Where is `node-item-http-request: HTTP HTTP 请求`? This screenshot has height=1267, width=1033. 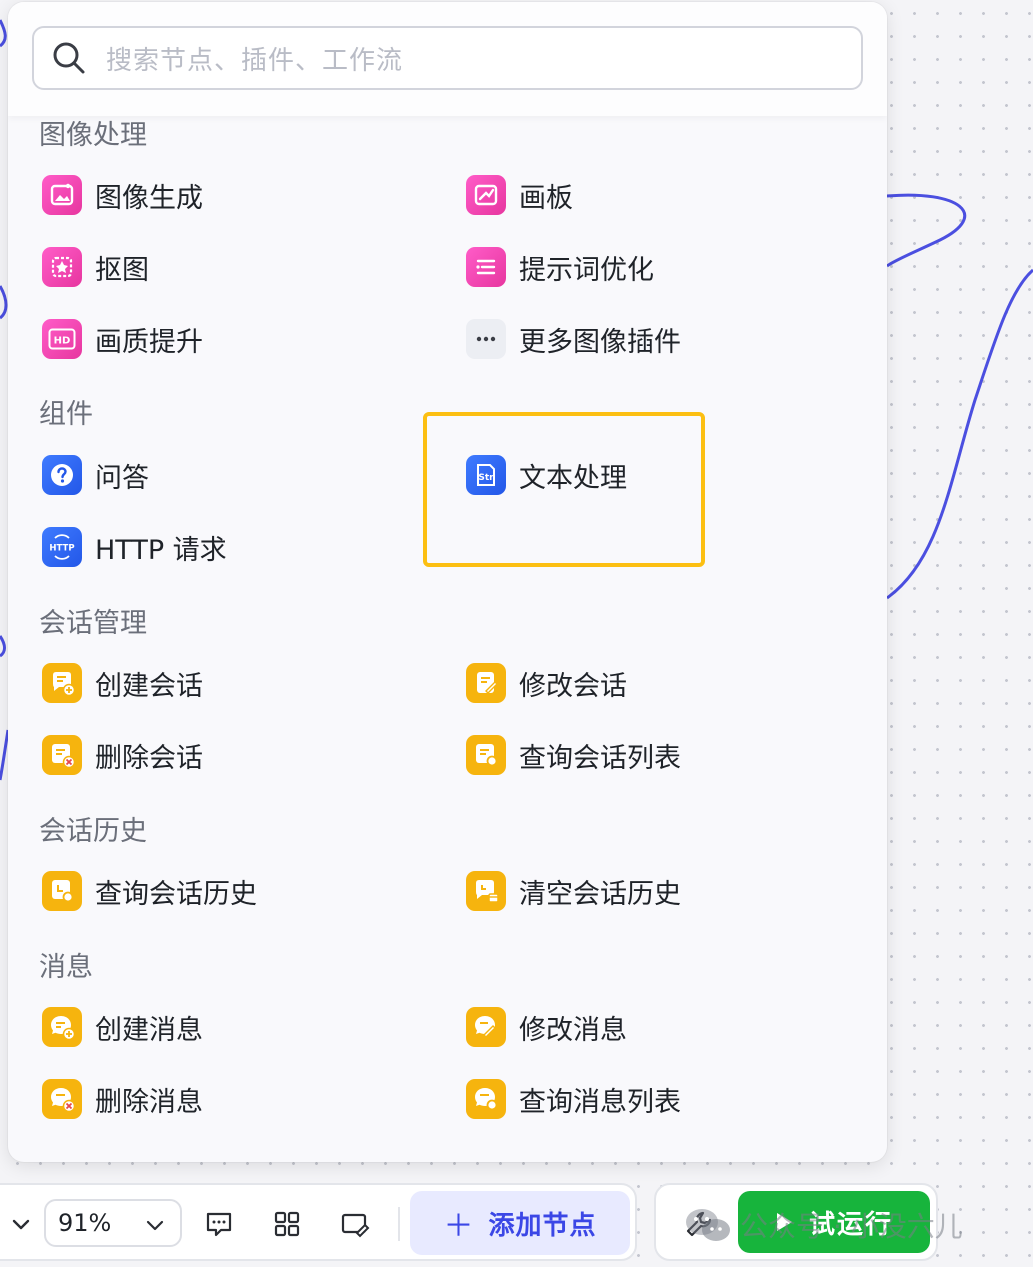 node-item-http-request: HTTP HTTP 请求 is located at coordinates (134, 547).